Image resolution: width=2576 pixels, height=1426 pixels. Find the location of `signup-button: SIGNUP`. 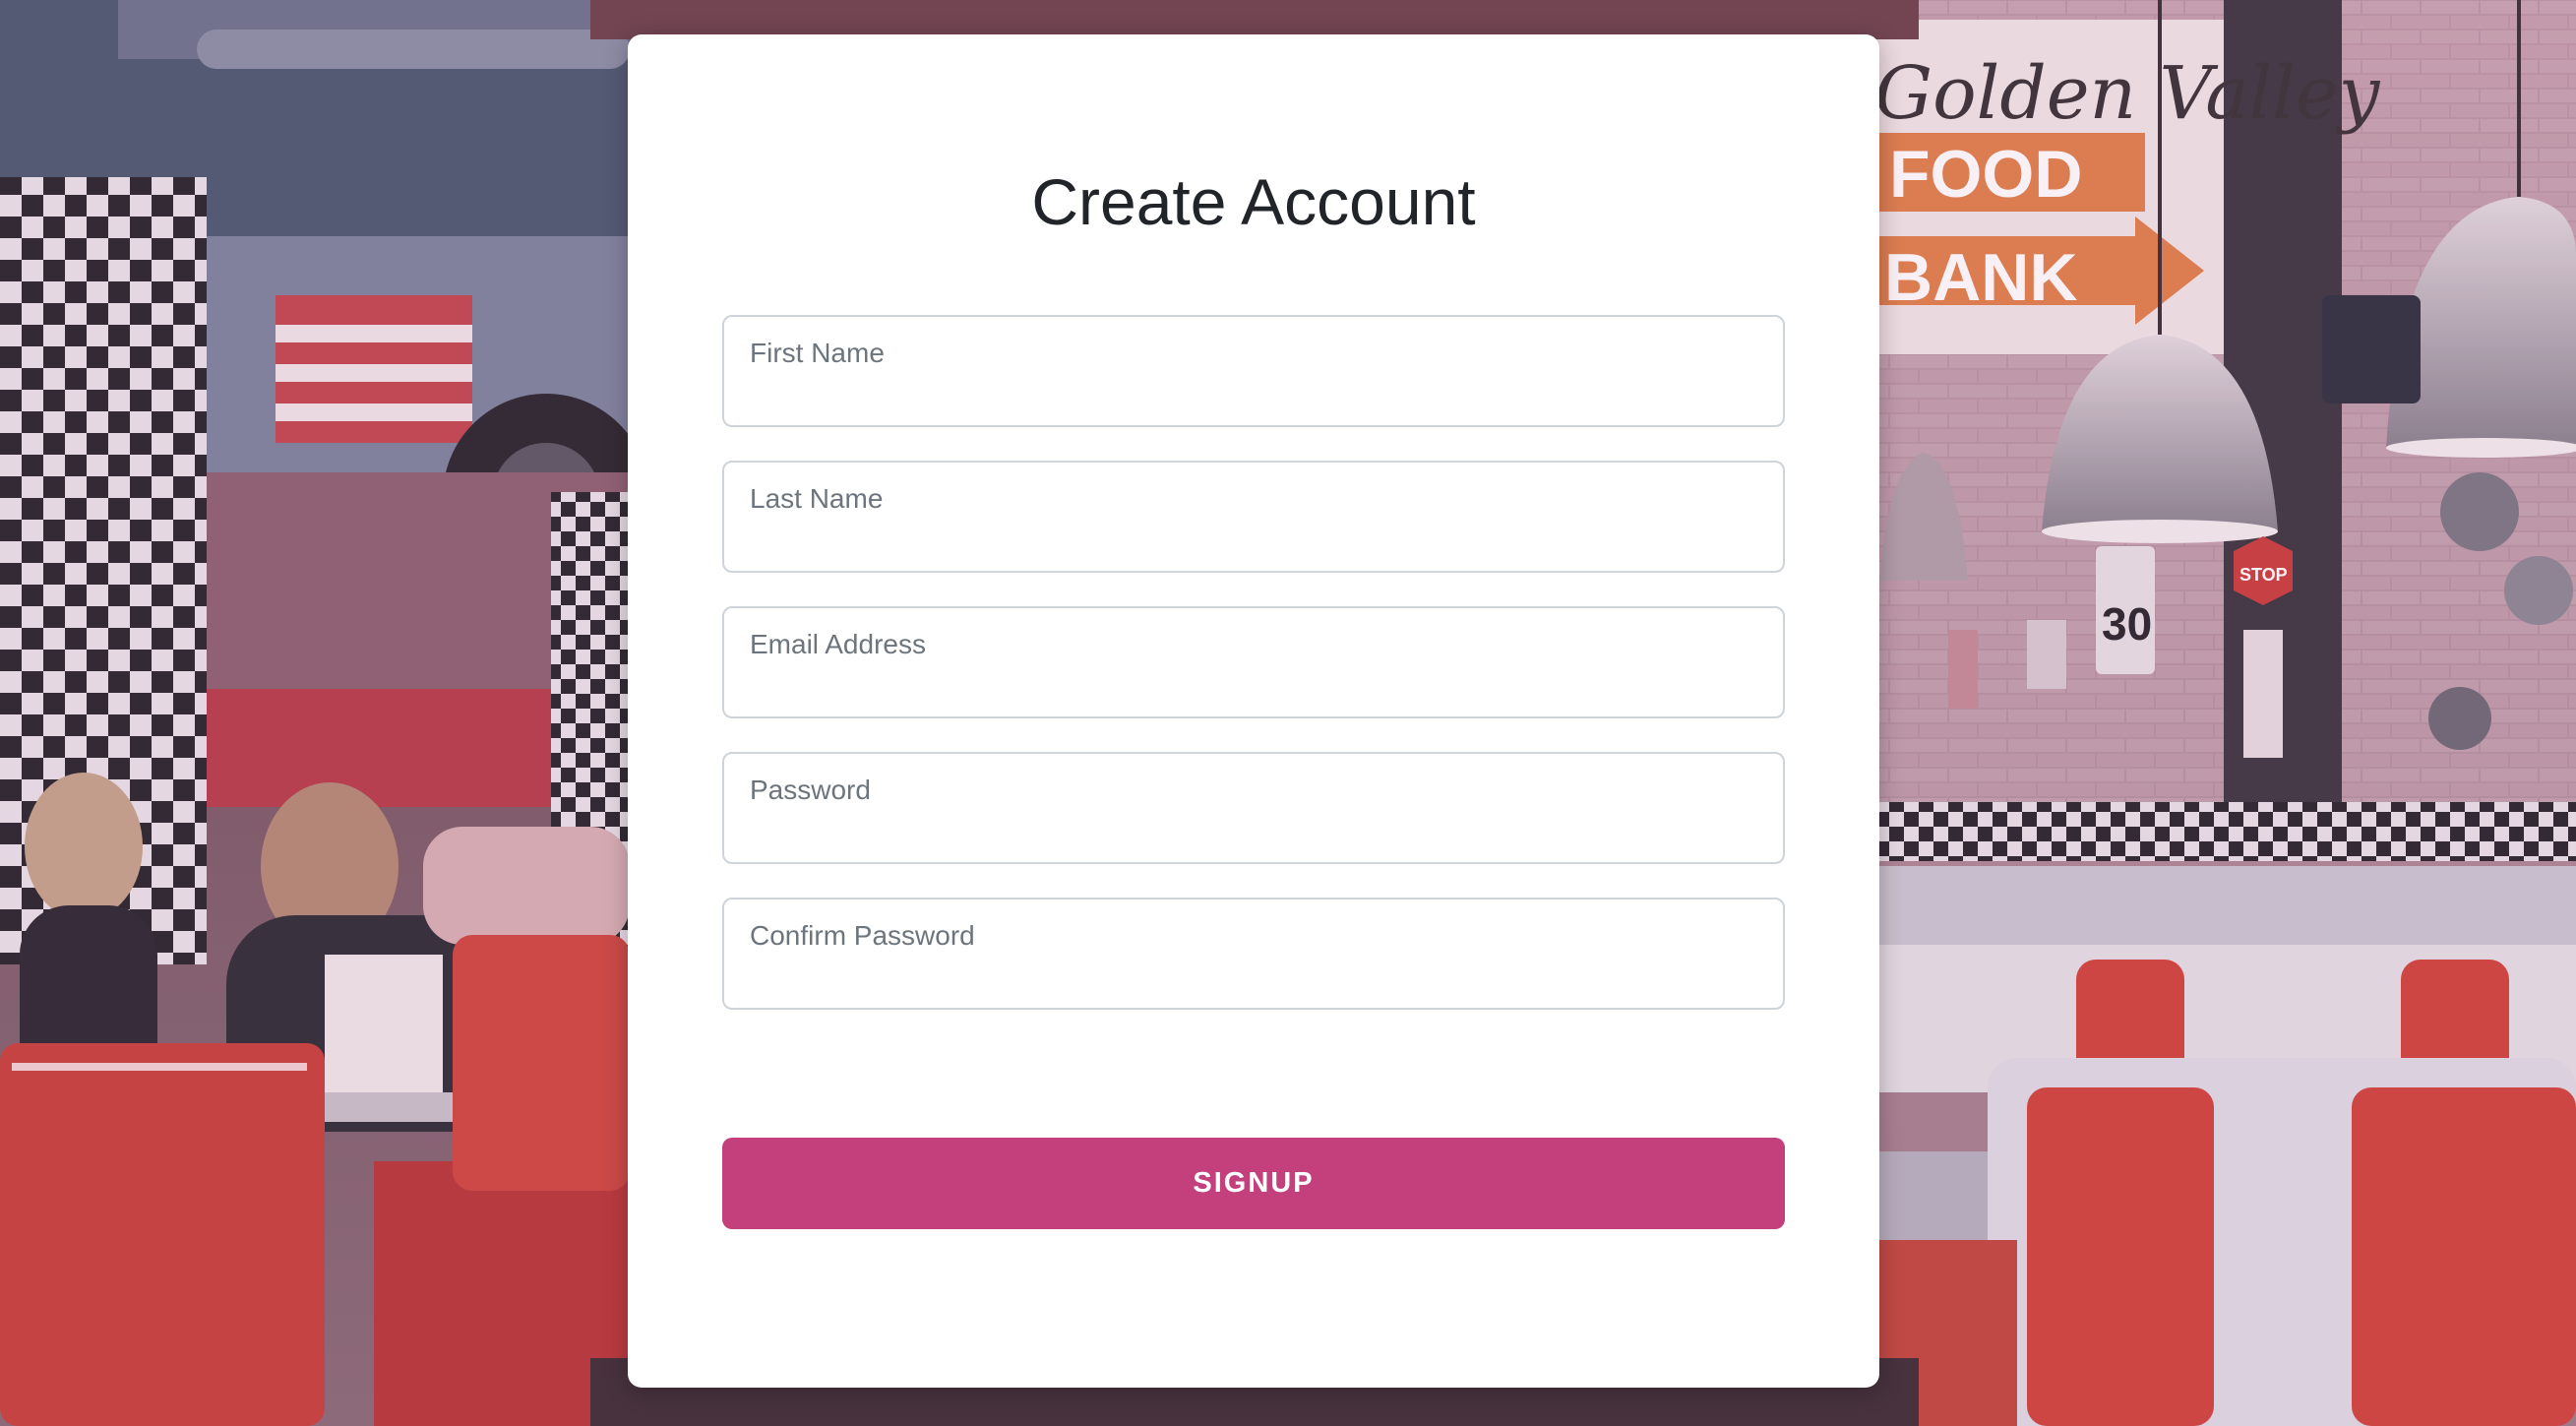

signup-button: SIGNUP is located at coordinates (1253, 1183).